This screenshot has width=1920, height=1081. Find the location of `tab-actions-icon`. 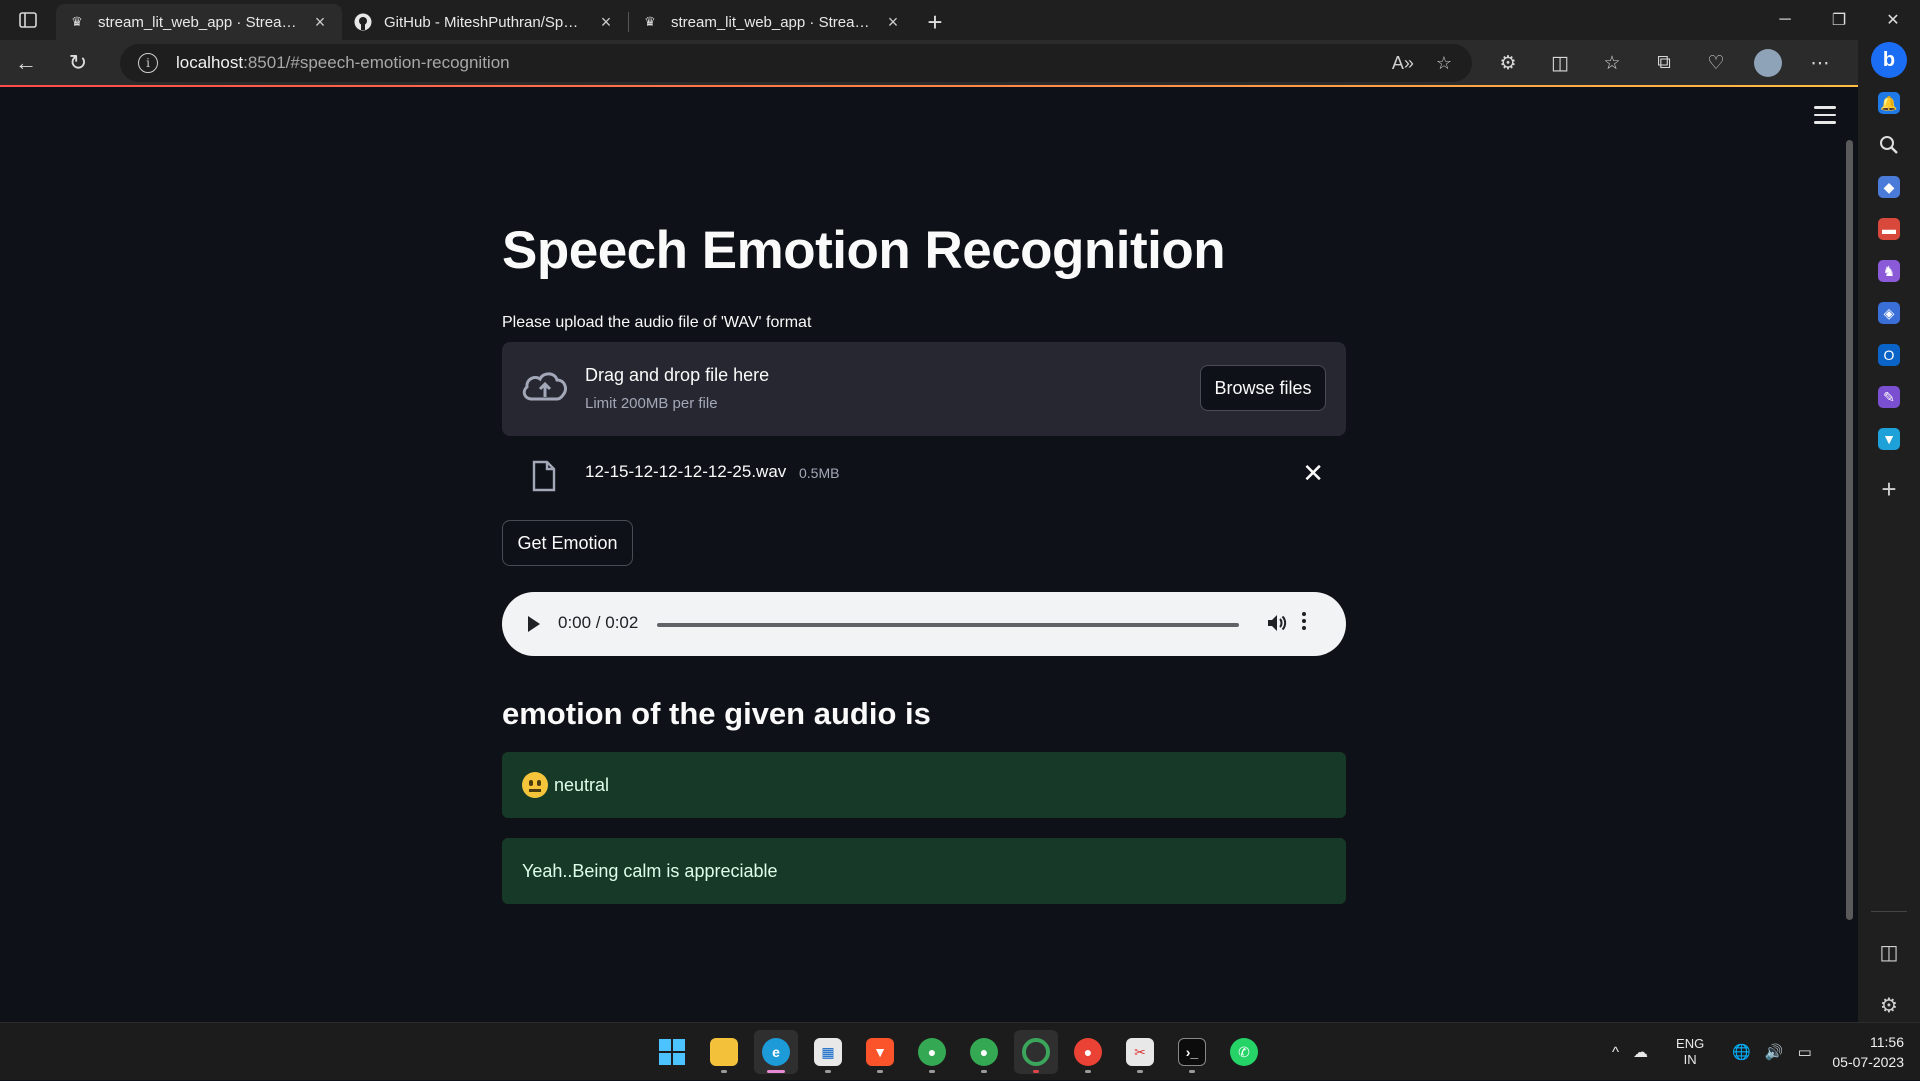

tab-actions-icon is located at coordinates (28, 20).